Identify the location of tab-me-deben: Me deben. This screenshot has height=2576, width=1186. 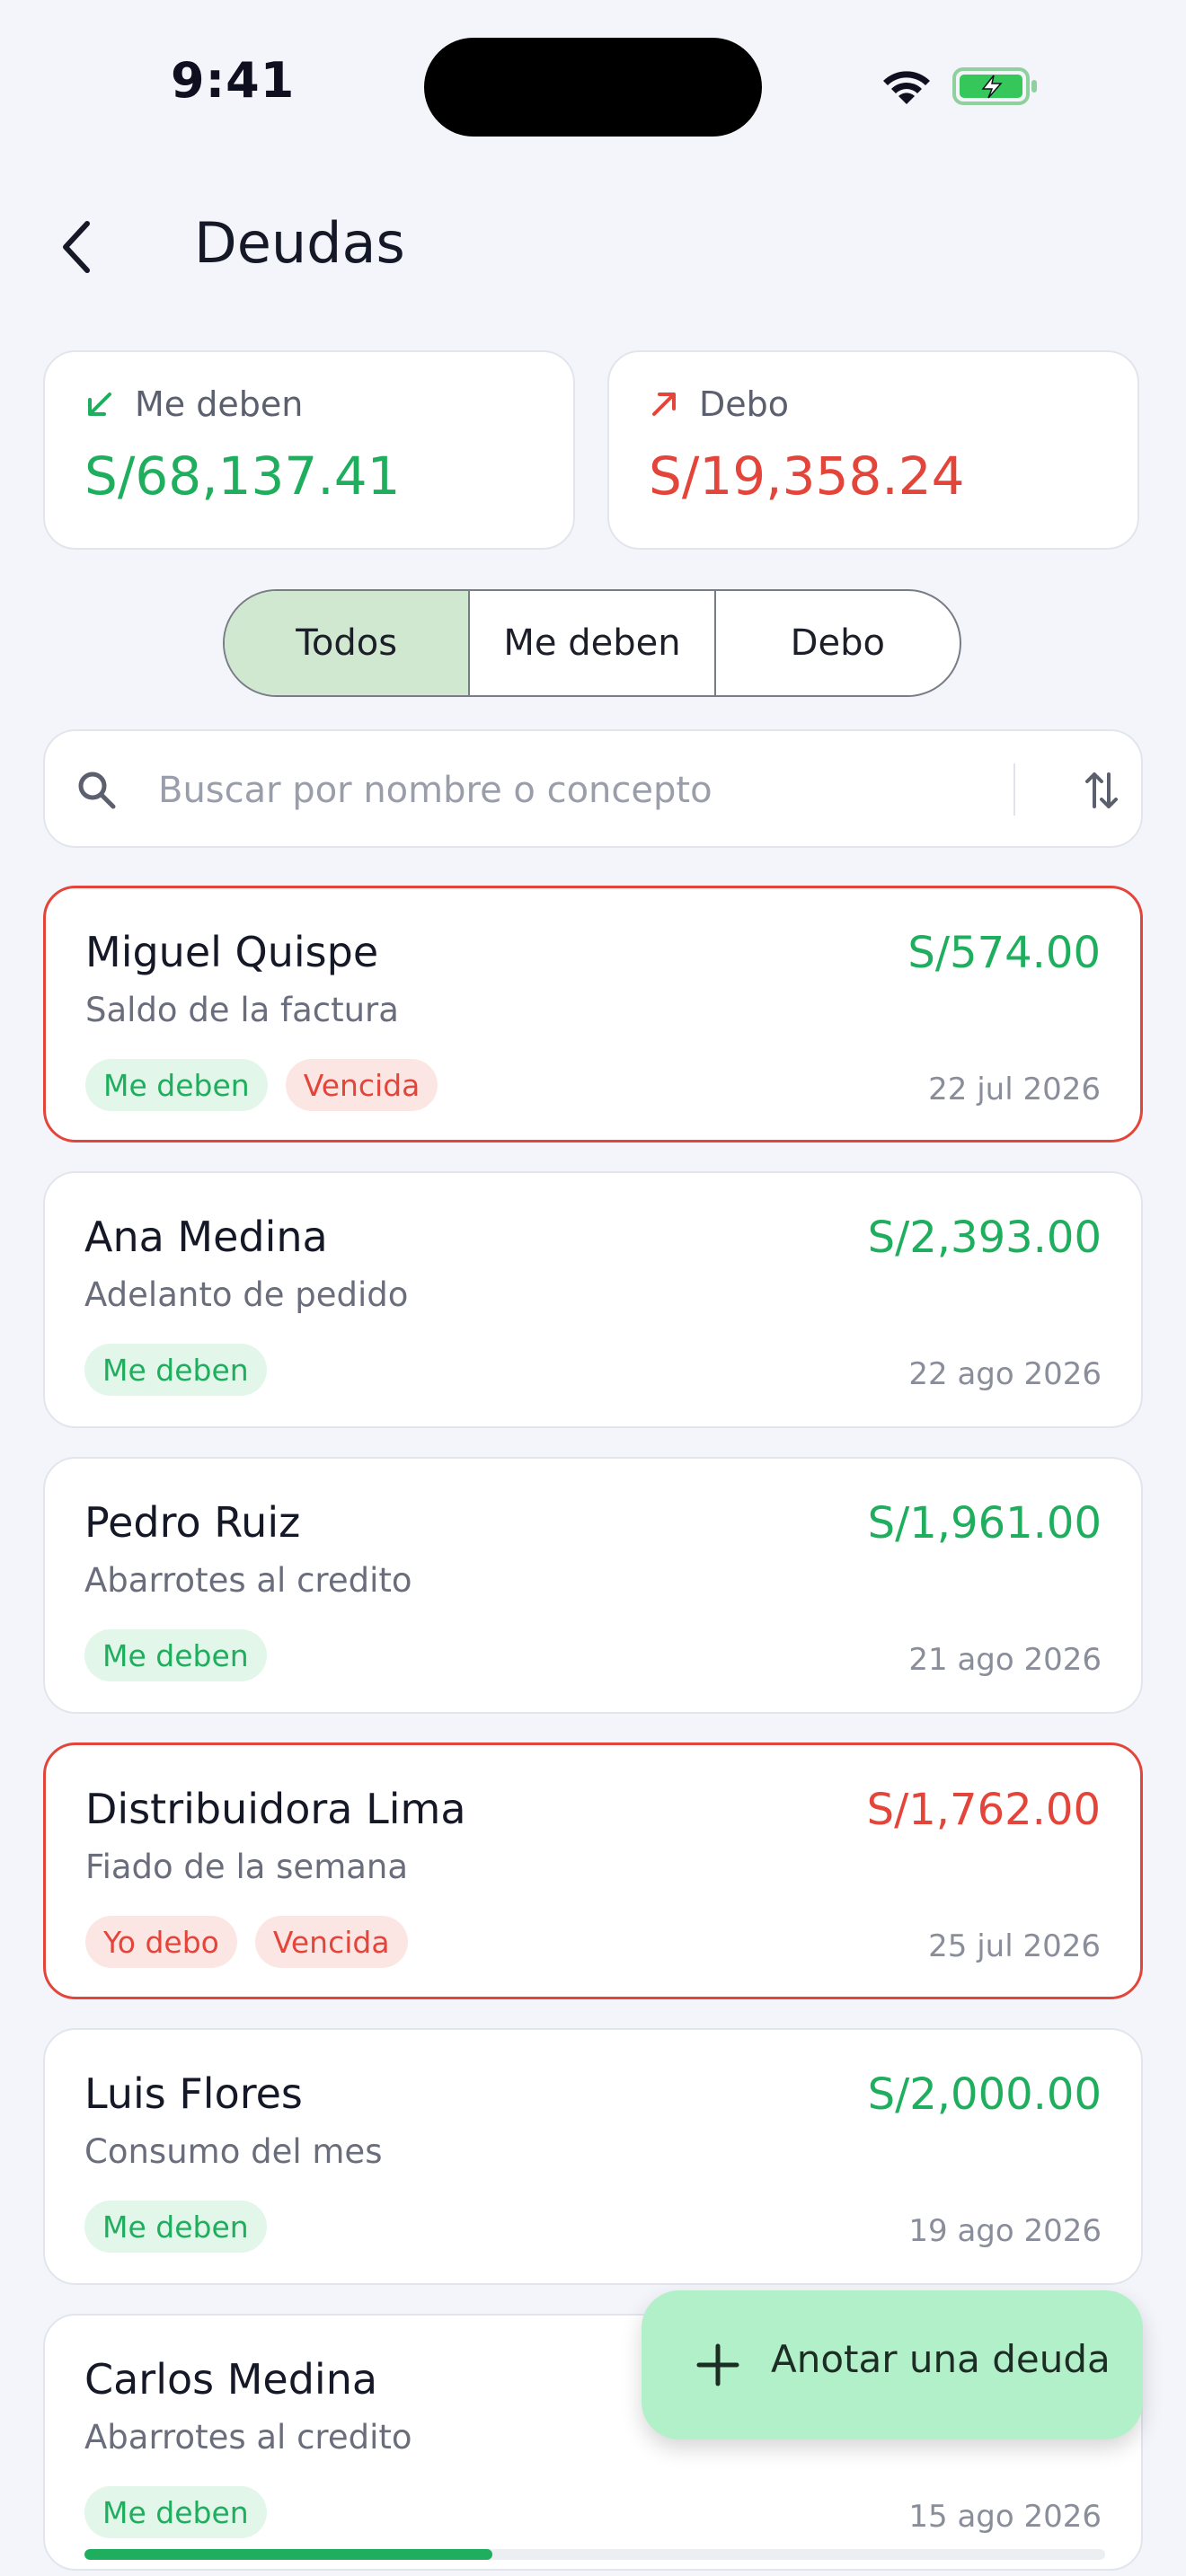
(593, 643).